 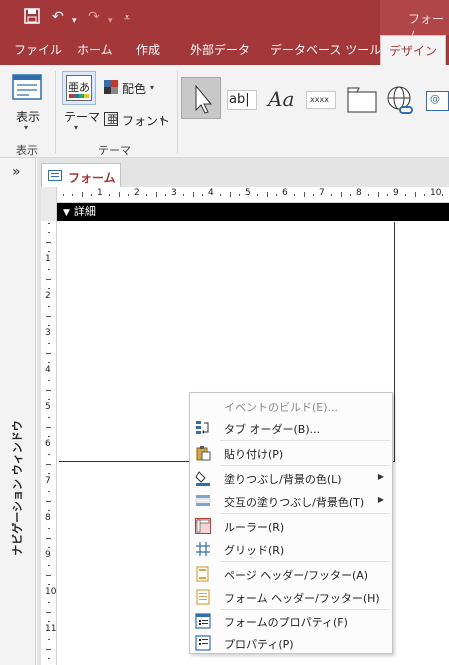 I want to click on theme-dropdown-icon: ▾, so click(x=76, y=127).